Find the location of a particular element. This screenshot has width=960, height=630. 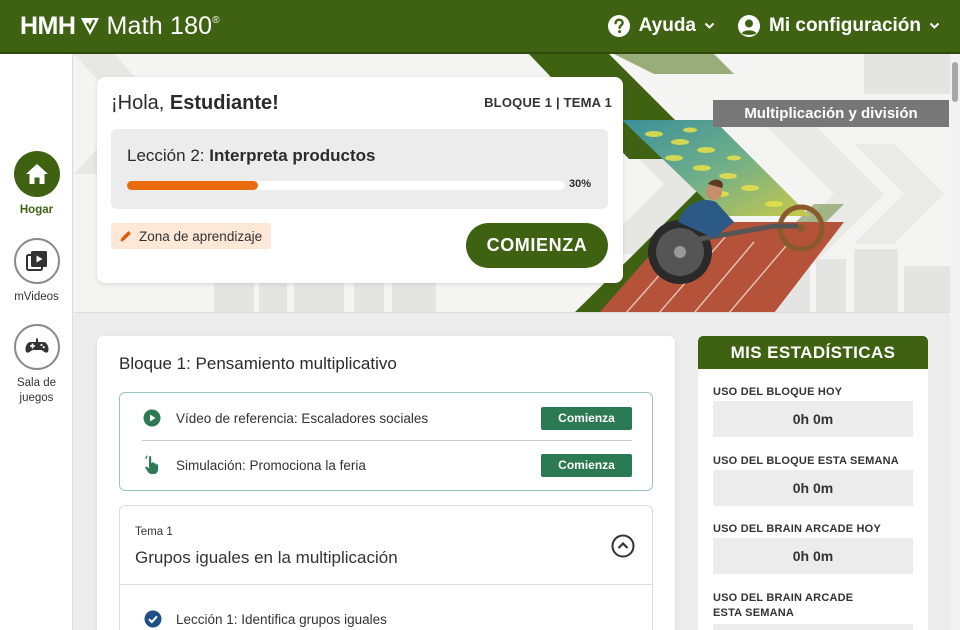

nav-label-home: Hogar is located at coordinates (36, 210).